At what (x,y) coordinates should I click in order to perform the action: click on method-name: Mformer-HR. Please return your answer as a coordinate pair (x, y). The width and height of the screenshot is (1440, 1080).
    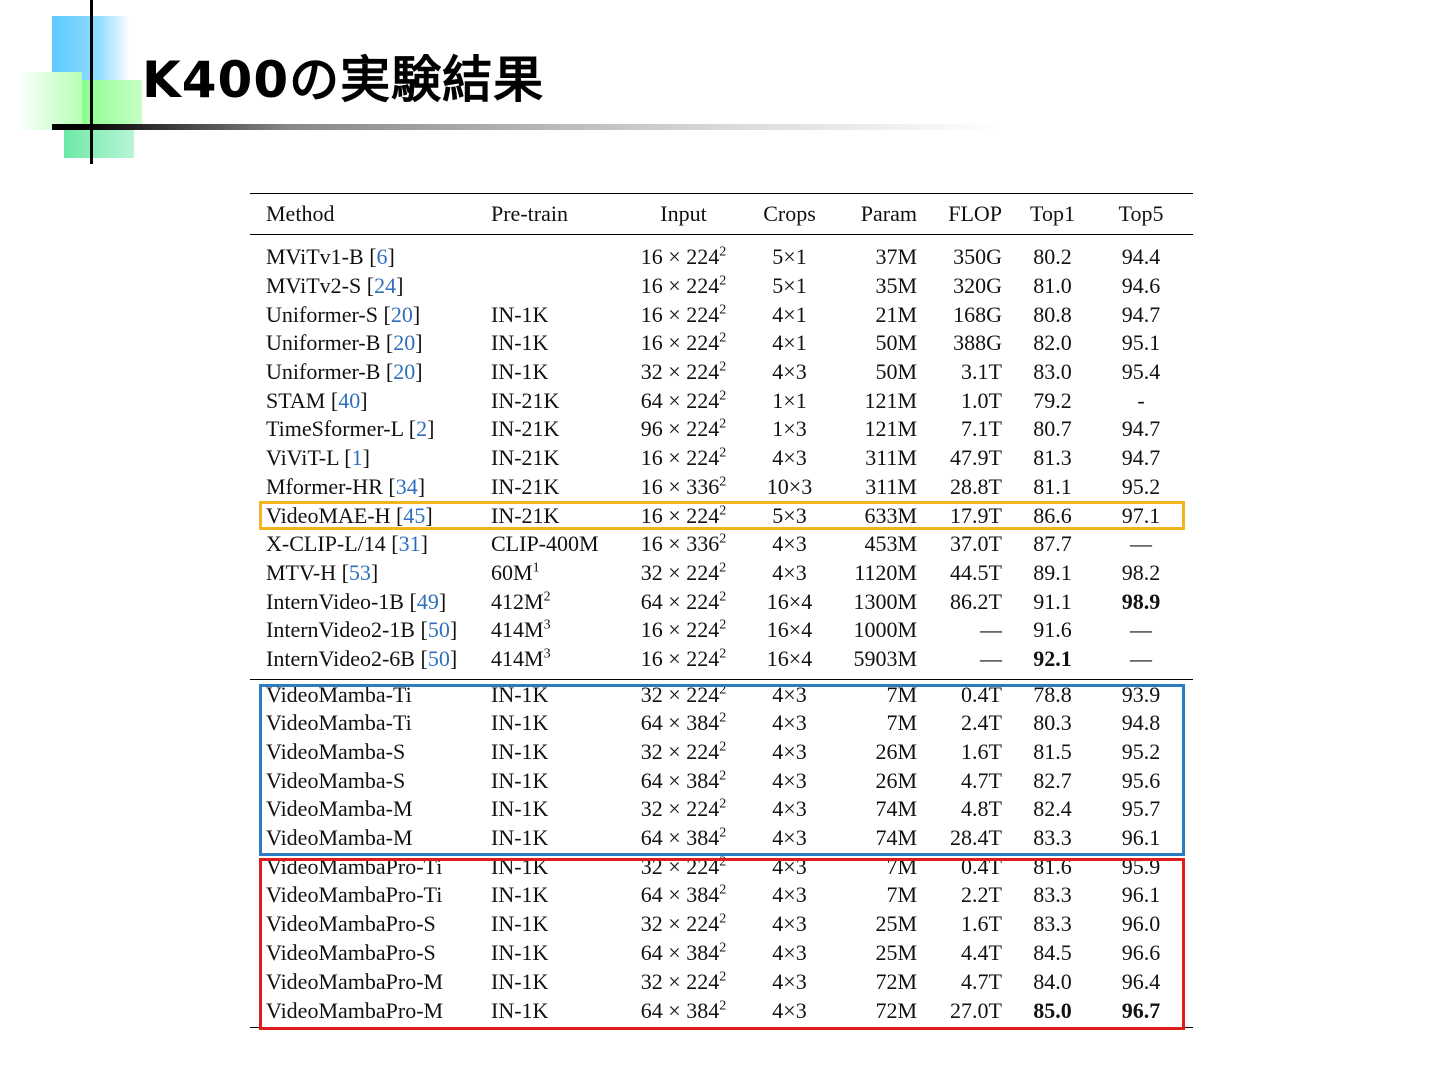
    Looking at the image, I should click on (324, 486).